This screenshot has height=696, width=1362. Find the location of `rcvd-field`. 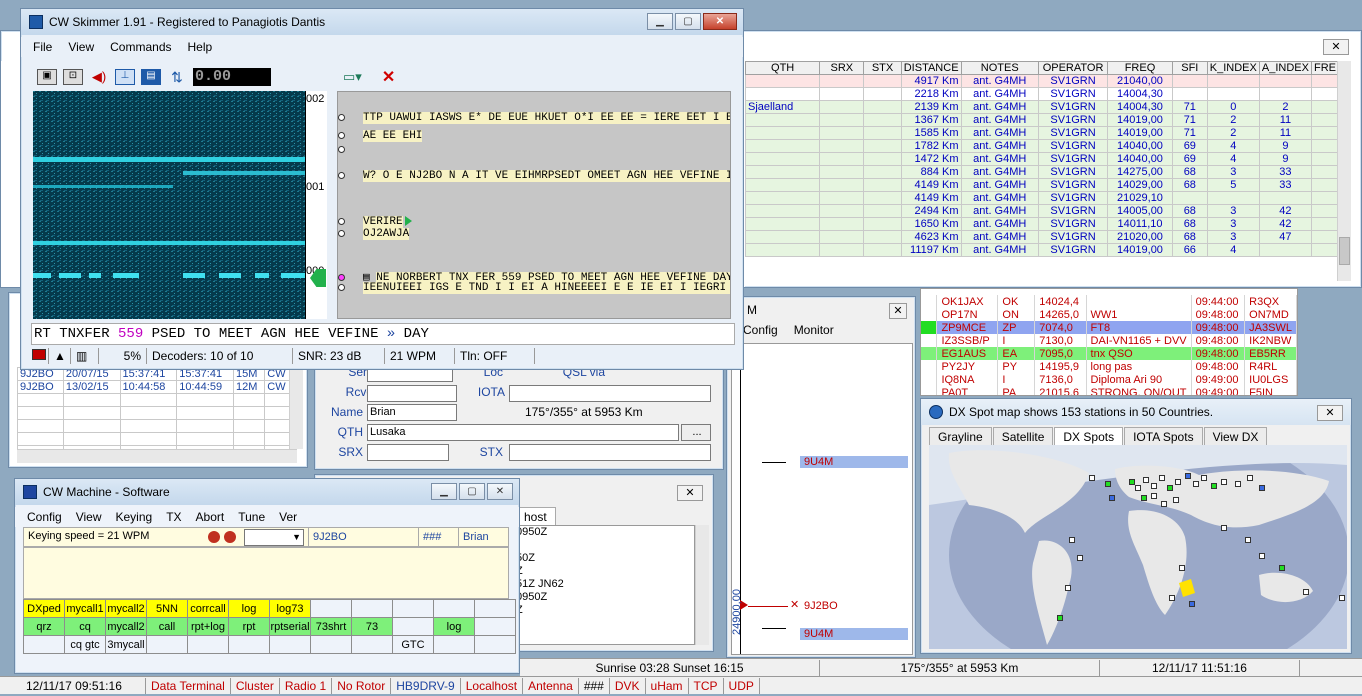

rcvd-field is located at coordinates (412, 393).